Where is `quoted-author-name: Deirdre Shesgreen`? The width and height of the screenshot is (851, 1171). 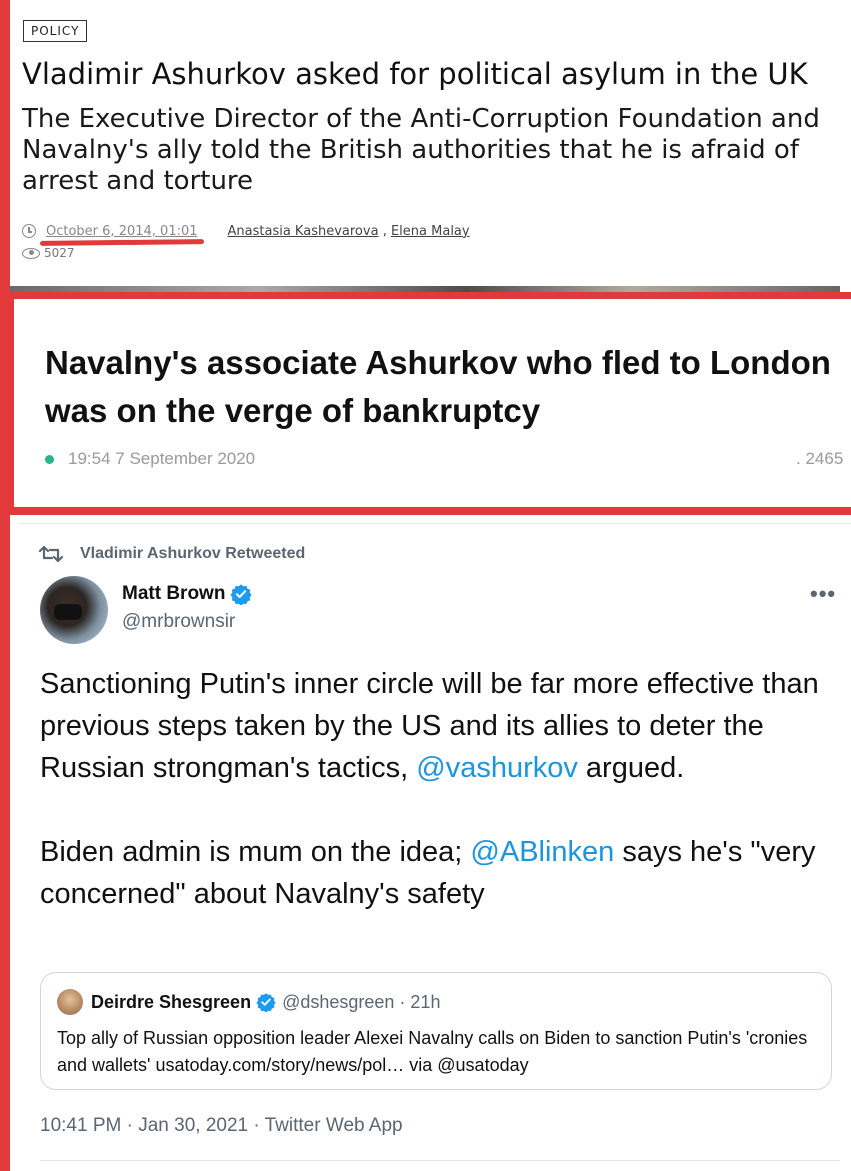
quoted-author-name: Deirdre Shesgreen is located at coordinates (171, 1001).